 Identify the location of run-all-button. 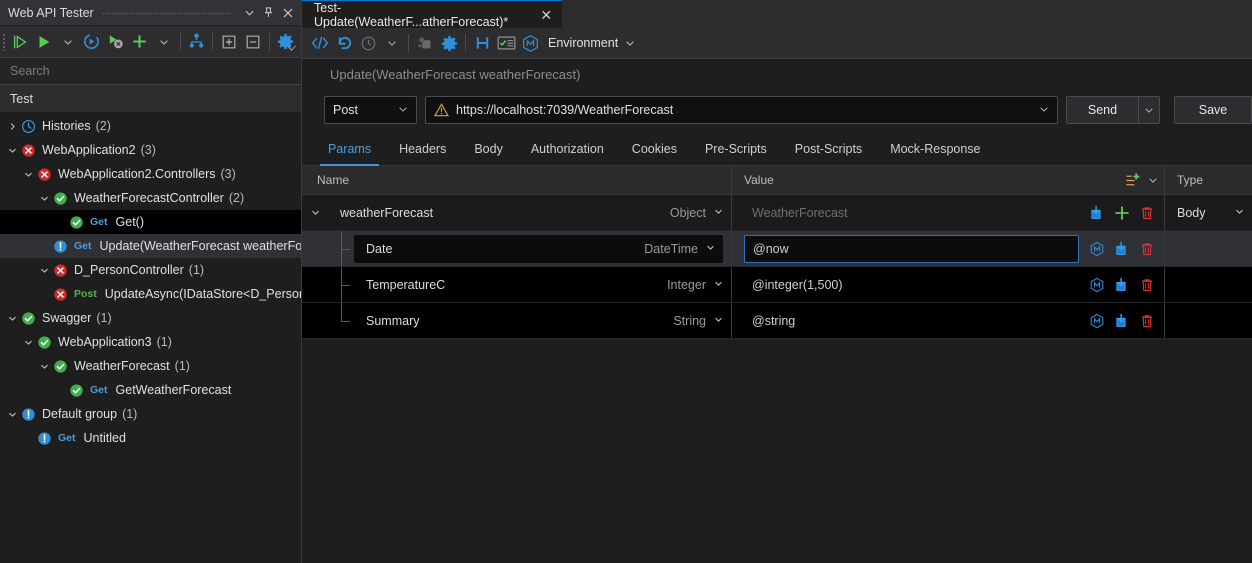
(44, 42).